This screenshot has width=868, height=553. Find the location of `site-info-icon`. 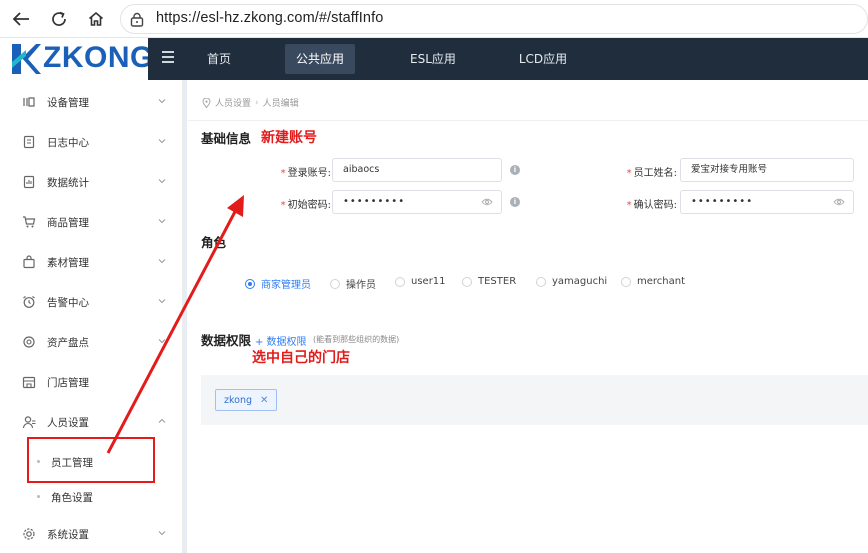

site-info-icon is located at coordinates (137, 22).